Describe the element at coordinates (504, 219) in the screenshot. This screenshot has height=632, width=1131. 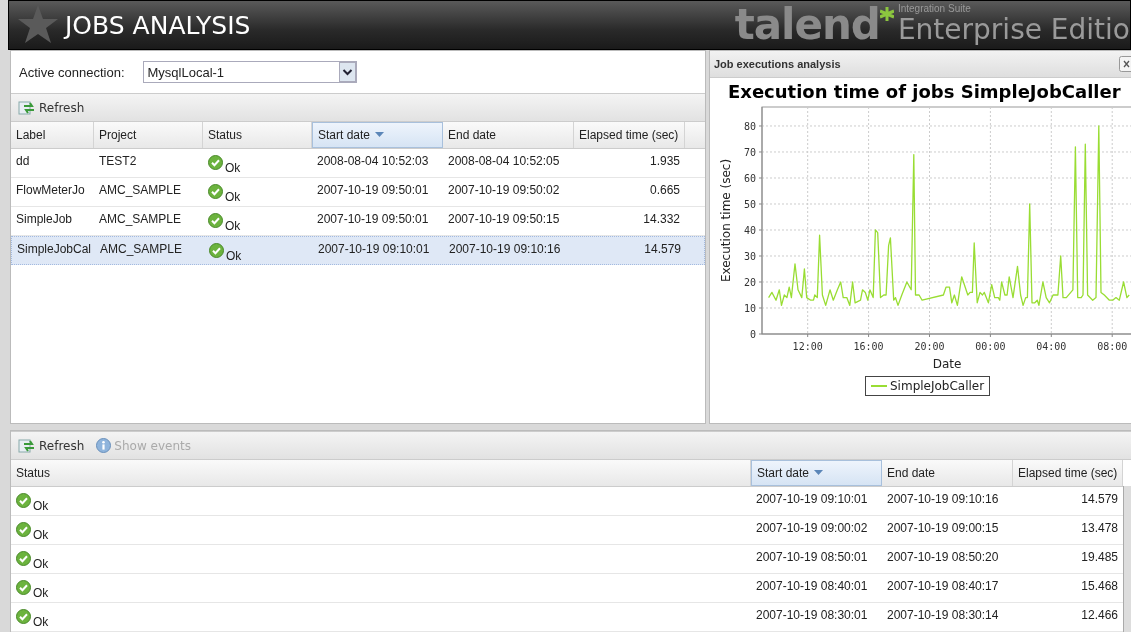
I see `table-cell: 2007-10-19 09:50:15` at that location.